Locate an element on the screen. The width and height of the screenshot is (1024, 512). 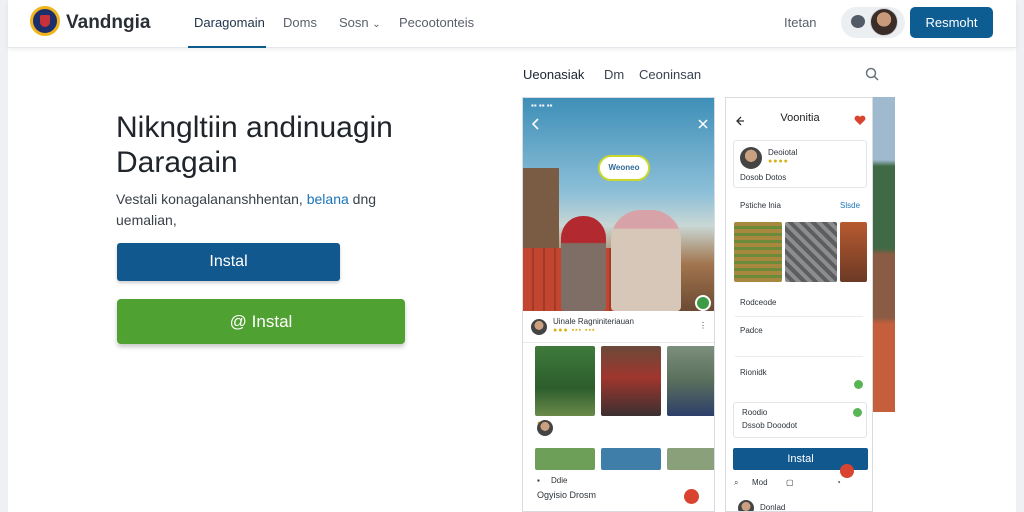
post-title: Uinale Ragniniteriauan is located at coordinates (593, 321).